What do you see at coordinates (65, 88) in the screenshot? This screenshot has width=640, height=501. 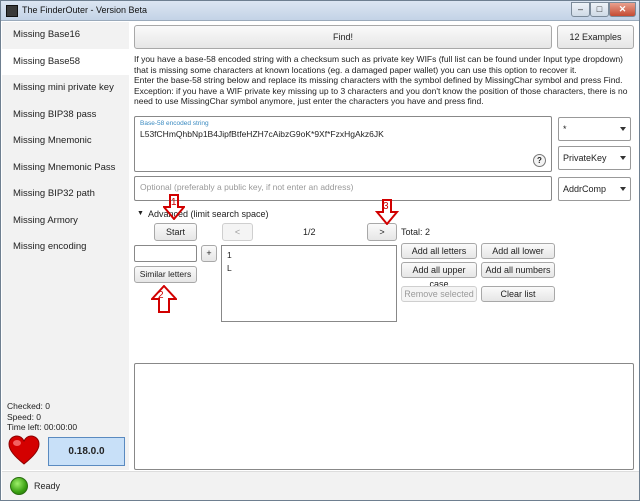 I see `sidebar-item-mini-private-key: Missing mini private key` at bounding box center [65, 88].